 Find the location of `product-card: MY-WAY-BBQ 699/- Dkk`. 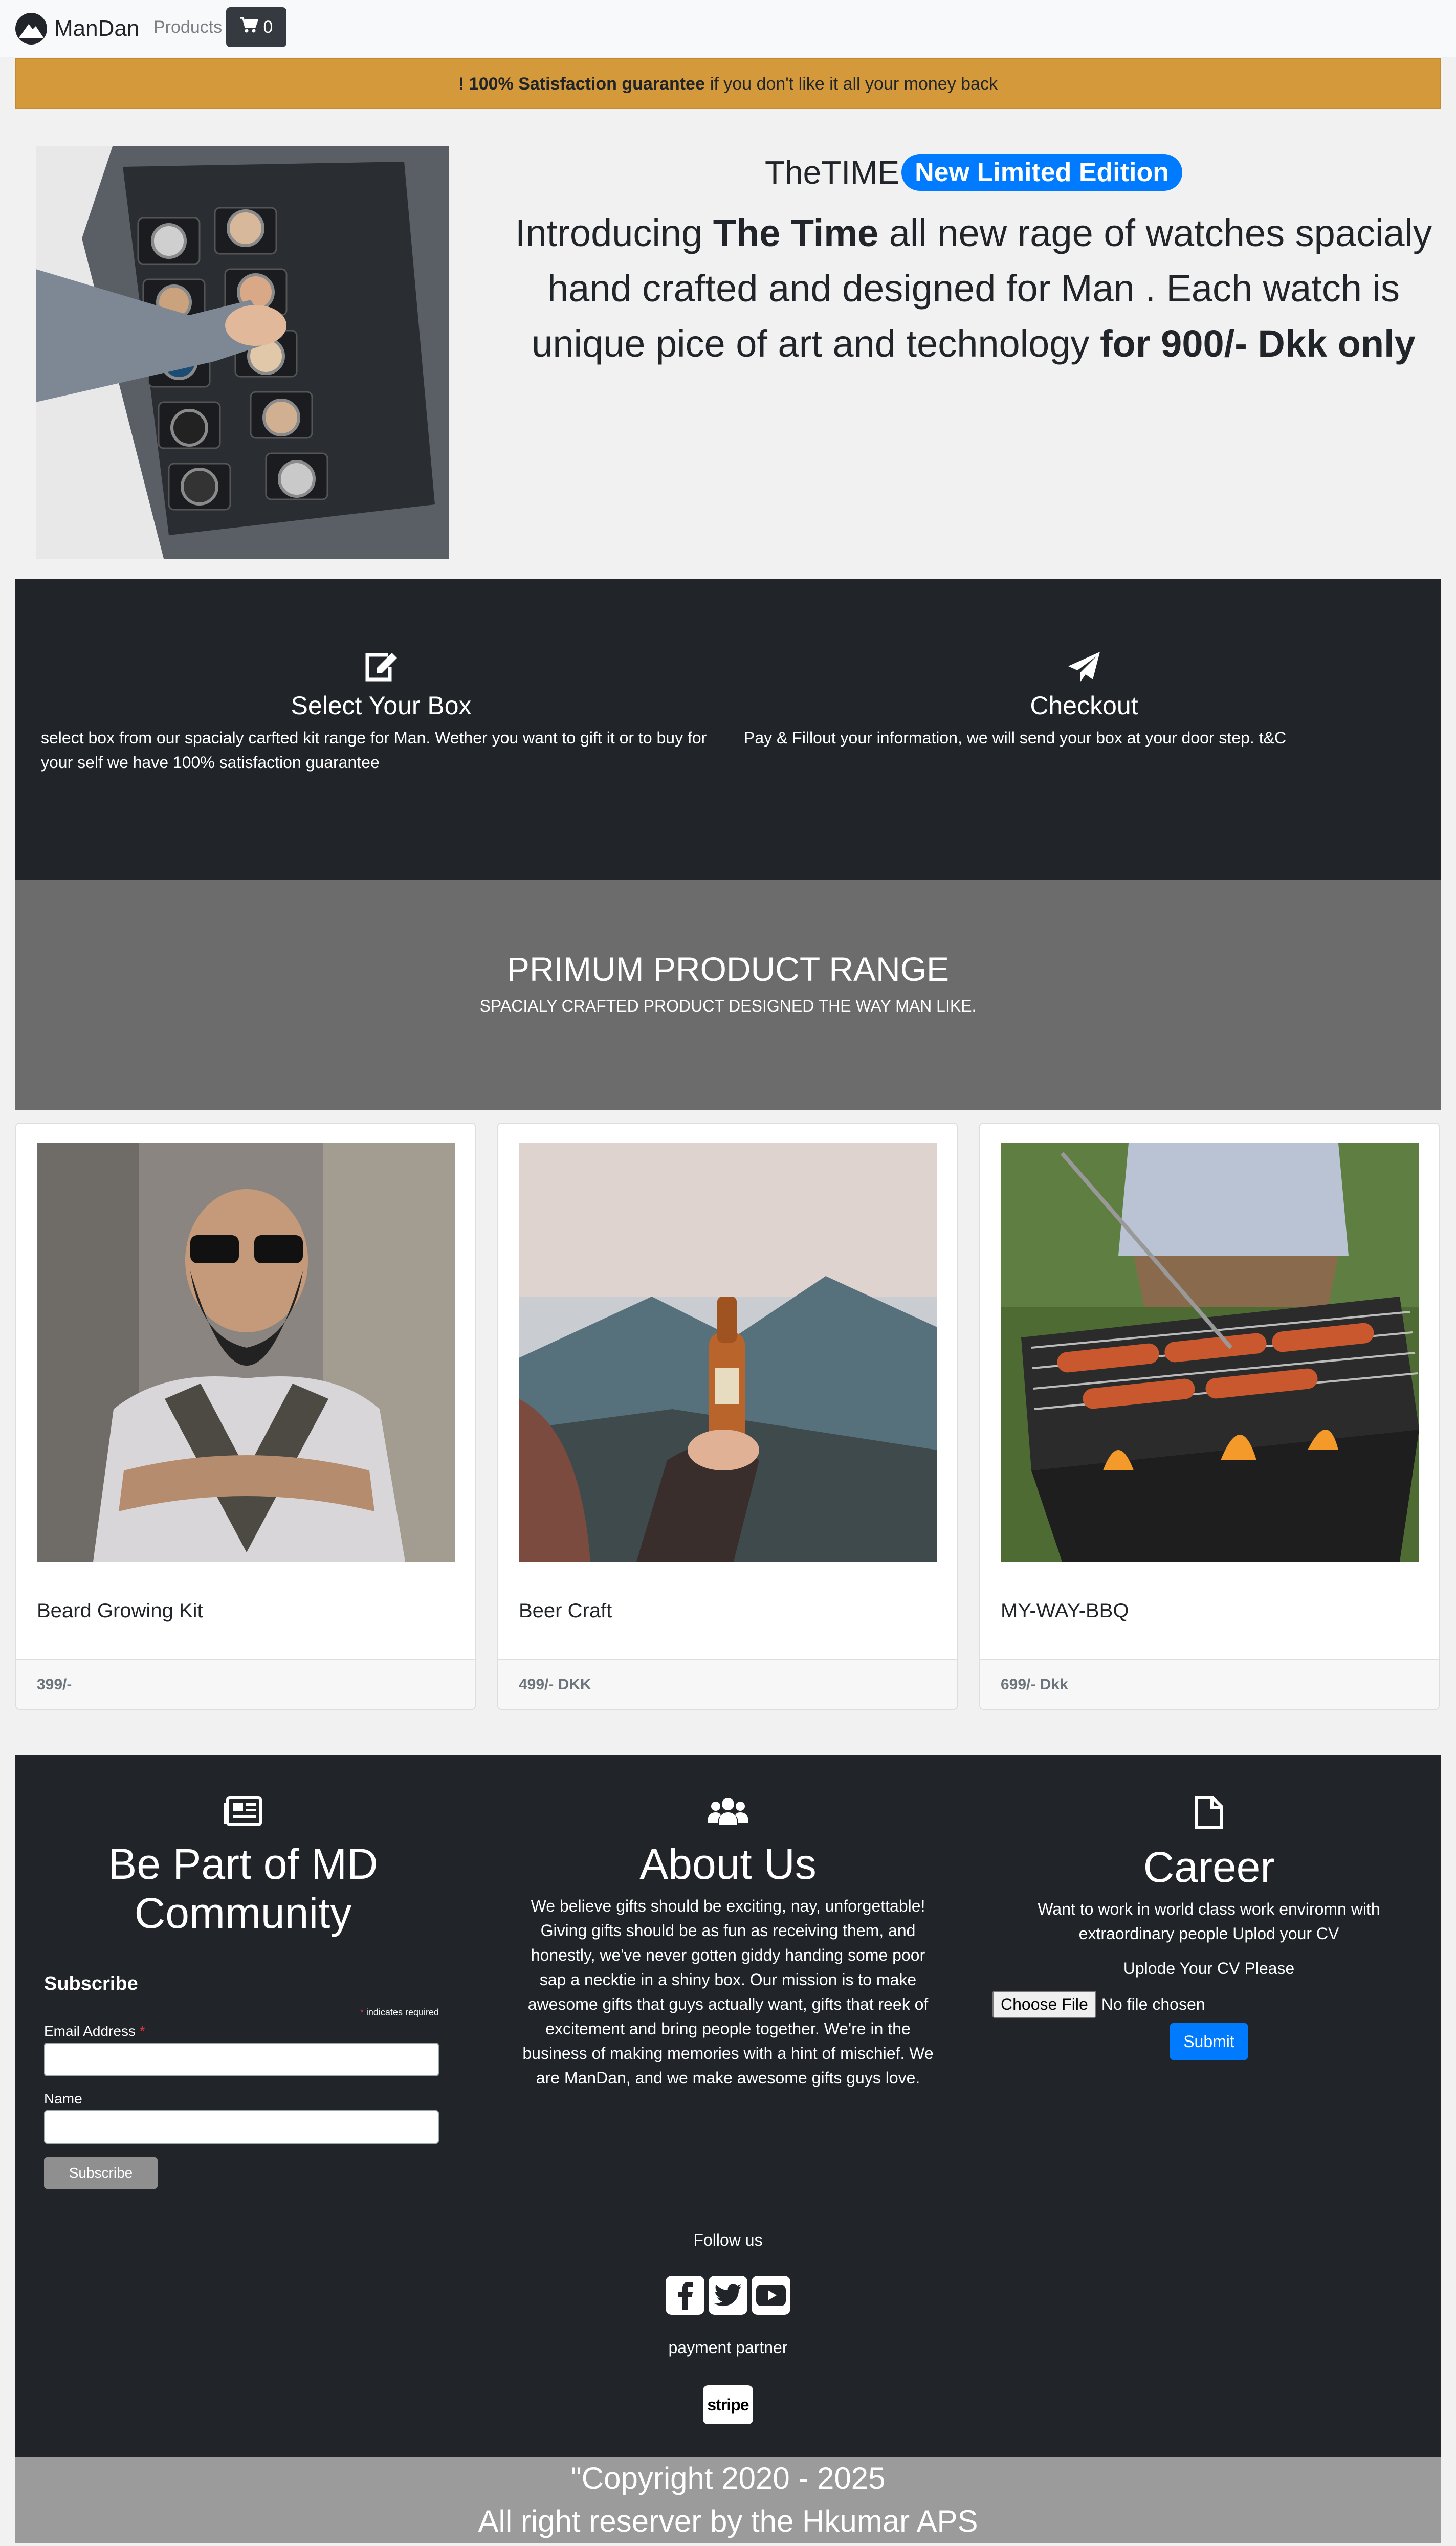

product-card: MY-WAY-BBQ 699/- Dkk is located at coordinates (1209, 1416).